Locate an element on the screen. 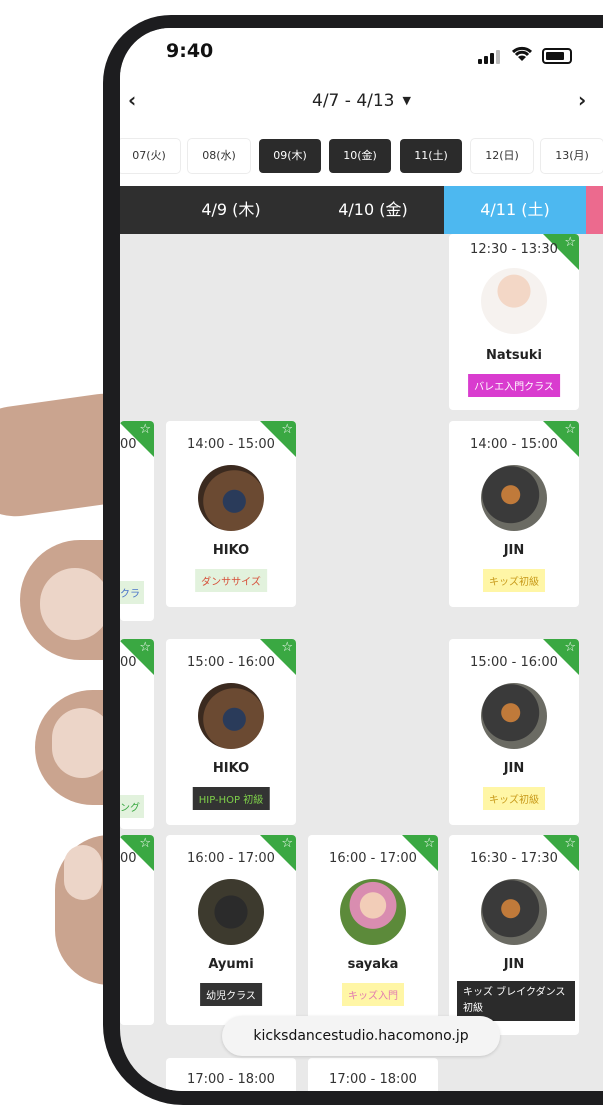 This screenshot has height=1105, width=603. class-tag: HIP-HOP 初級 is located at coordinates (231, 798).